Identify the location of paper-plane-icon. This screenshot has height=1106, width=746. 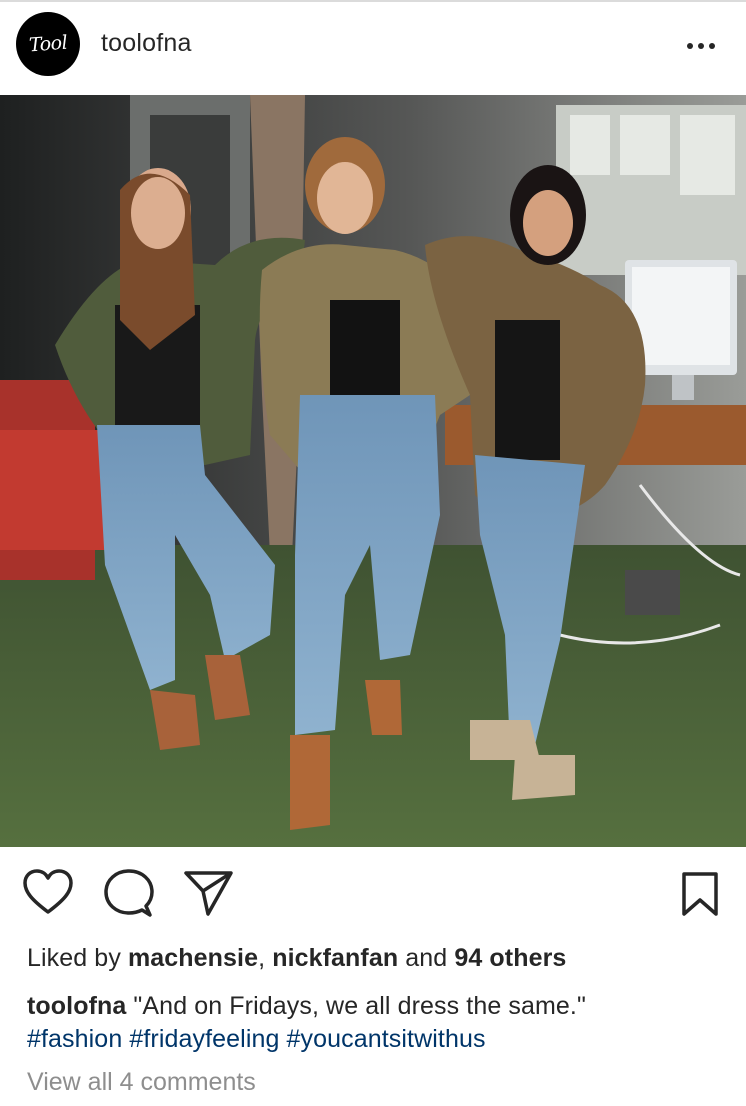
(208, 893).